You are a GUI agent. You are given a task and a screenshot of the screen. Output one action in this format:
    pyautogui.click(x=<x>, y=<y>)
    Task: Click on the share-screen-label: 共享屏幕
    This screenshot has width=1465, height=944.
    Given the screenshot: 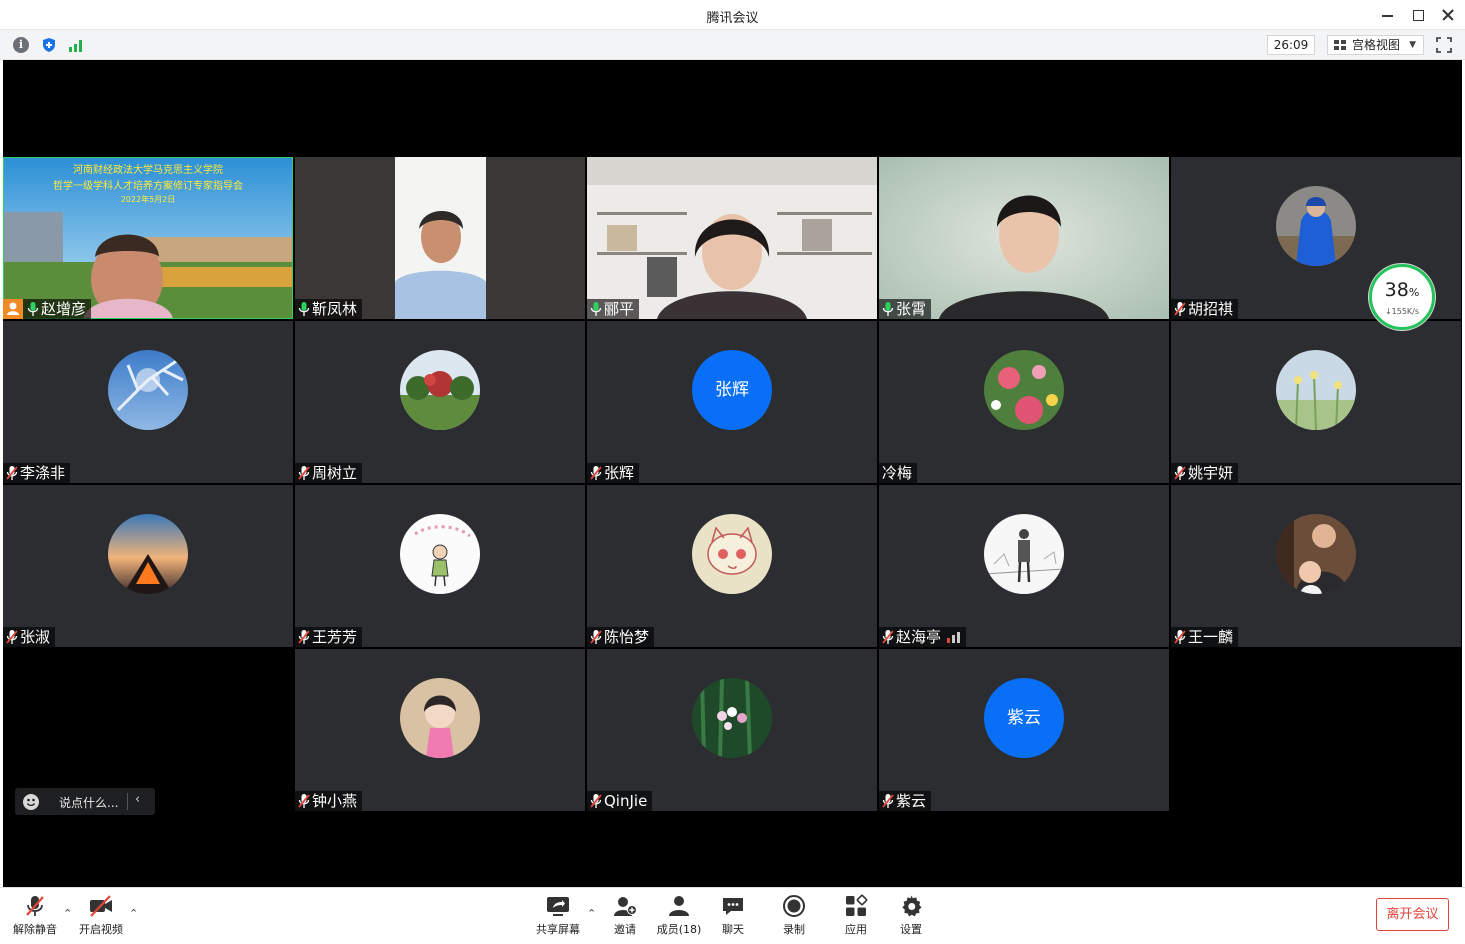 What is the action you would take?
    pyautogui.click(x=558, y=929)
    